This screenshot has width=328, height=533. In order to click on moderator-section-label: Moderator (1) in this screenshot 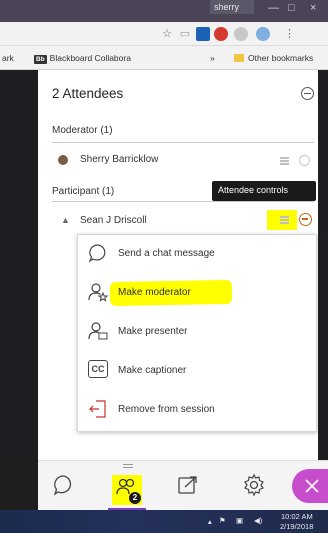, I will do `click(82, 130)`.